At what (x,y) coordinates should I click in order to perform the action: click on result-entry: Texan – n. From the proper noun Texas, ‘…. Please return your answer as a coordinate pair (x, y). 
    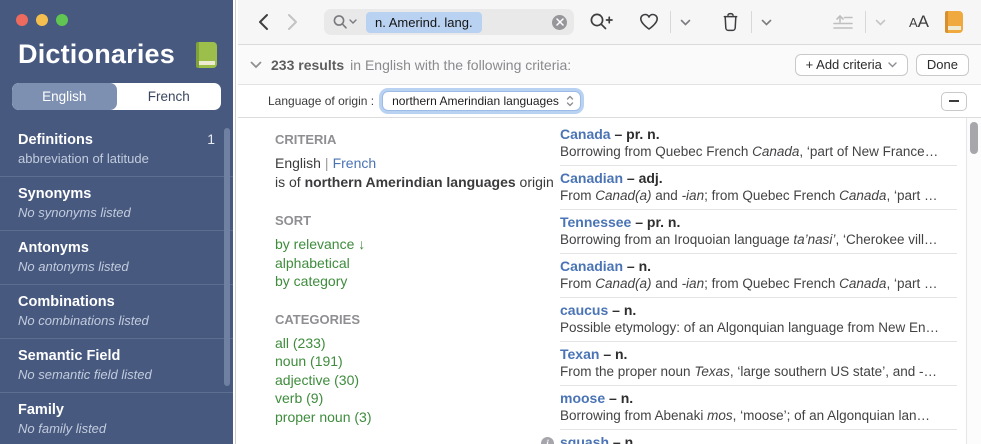
    Looking at the image, I should click on (758, 364).